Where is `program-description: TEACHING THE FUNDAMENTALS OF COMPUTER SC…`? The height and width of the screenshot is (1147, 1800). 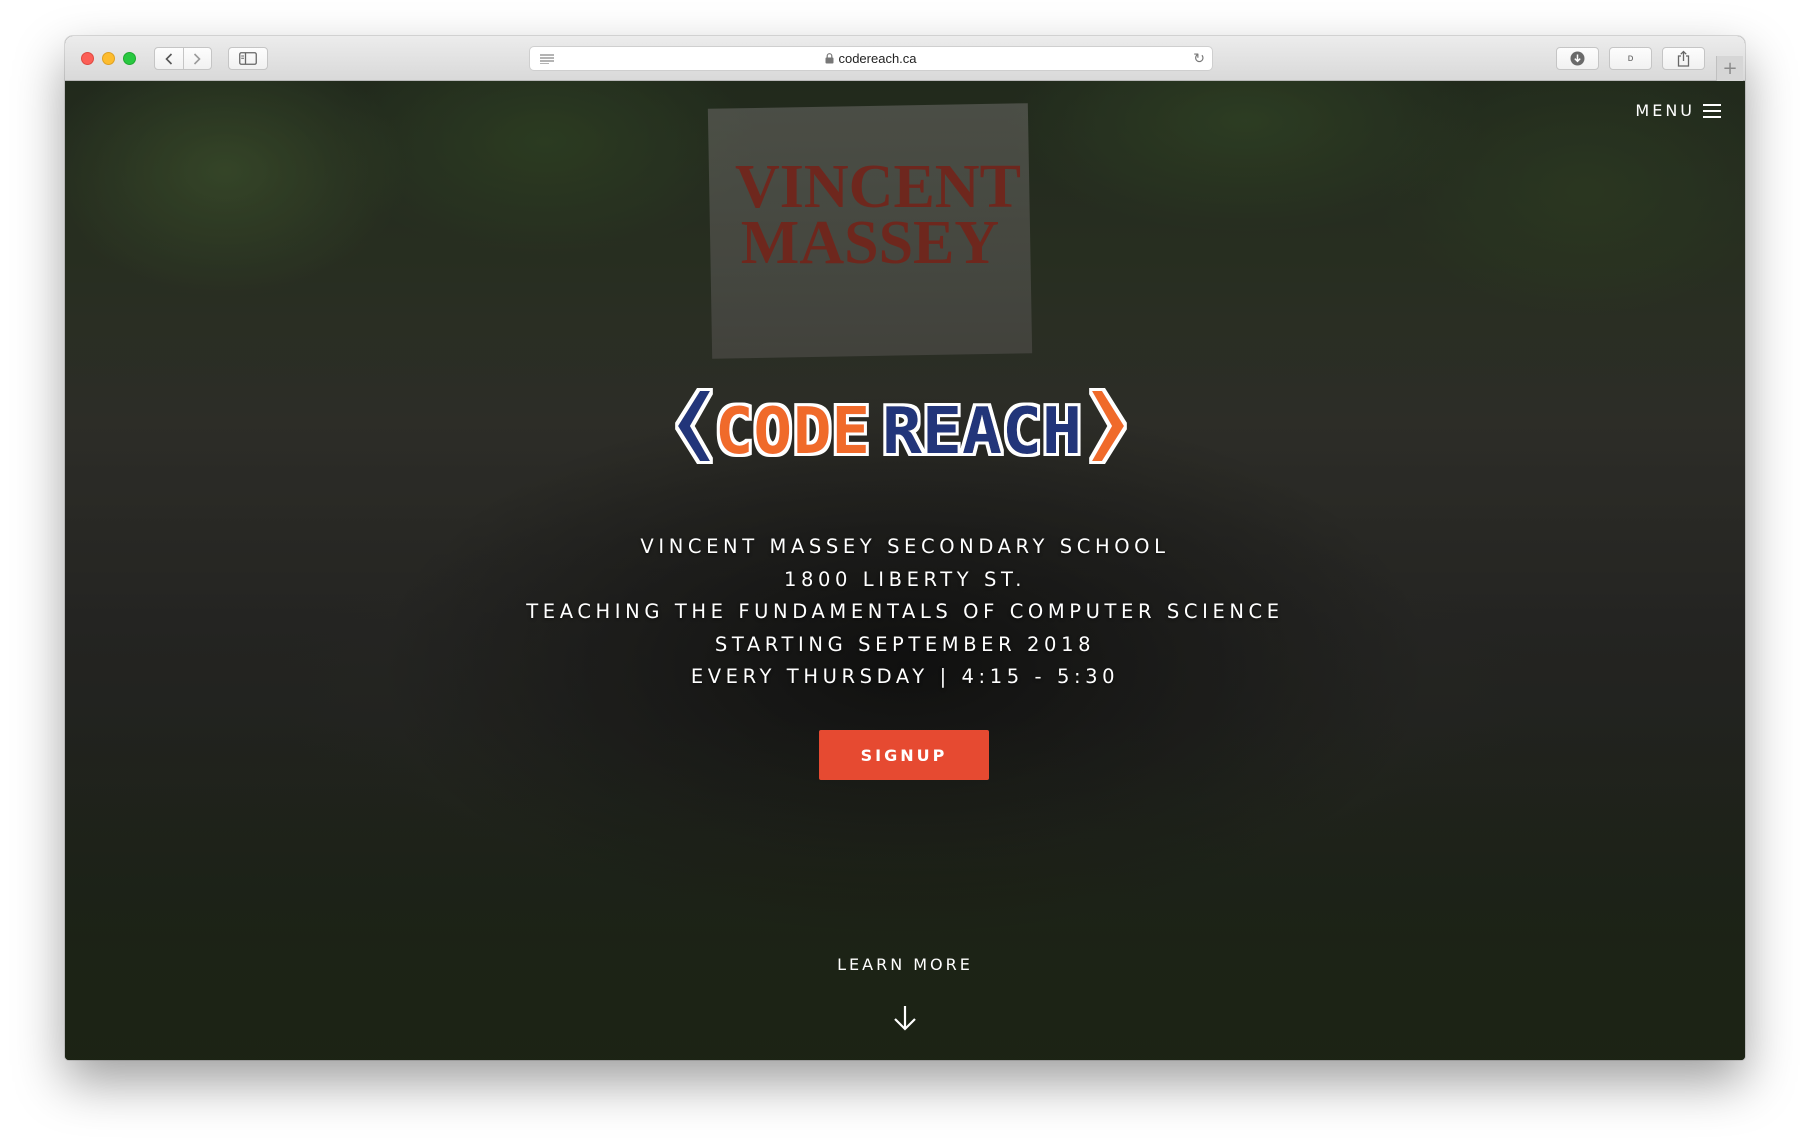 program-description: TEACHING THE FUNDAMENTALS OF COMPUTER SC… is located at coordinates (905, 611).